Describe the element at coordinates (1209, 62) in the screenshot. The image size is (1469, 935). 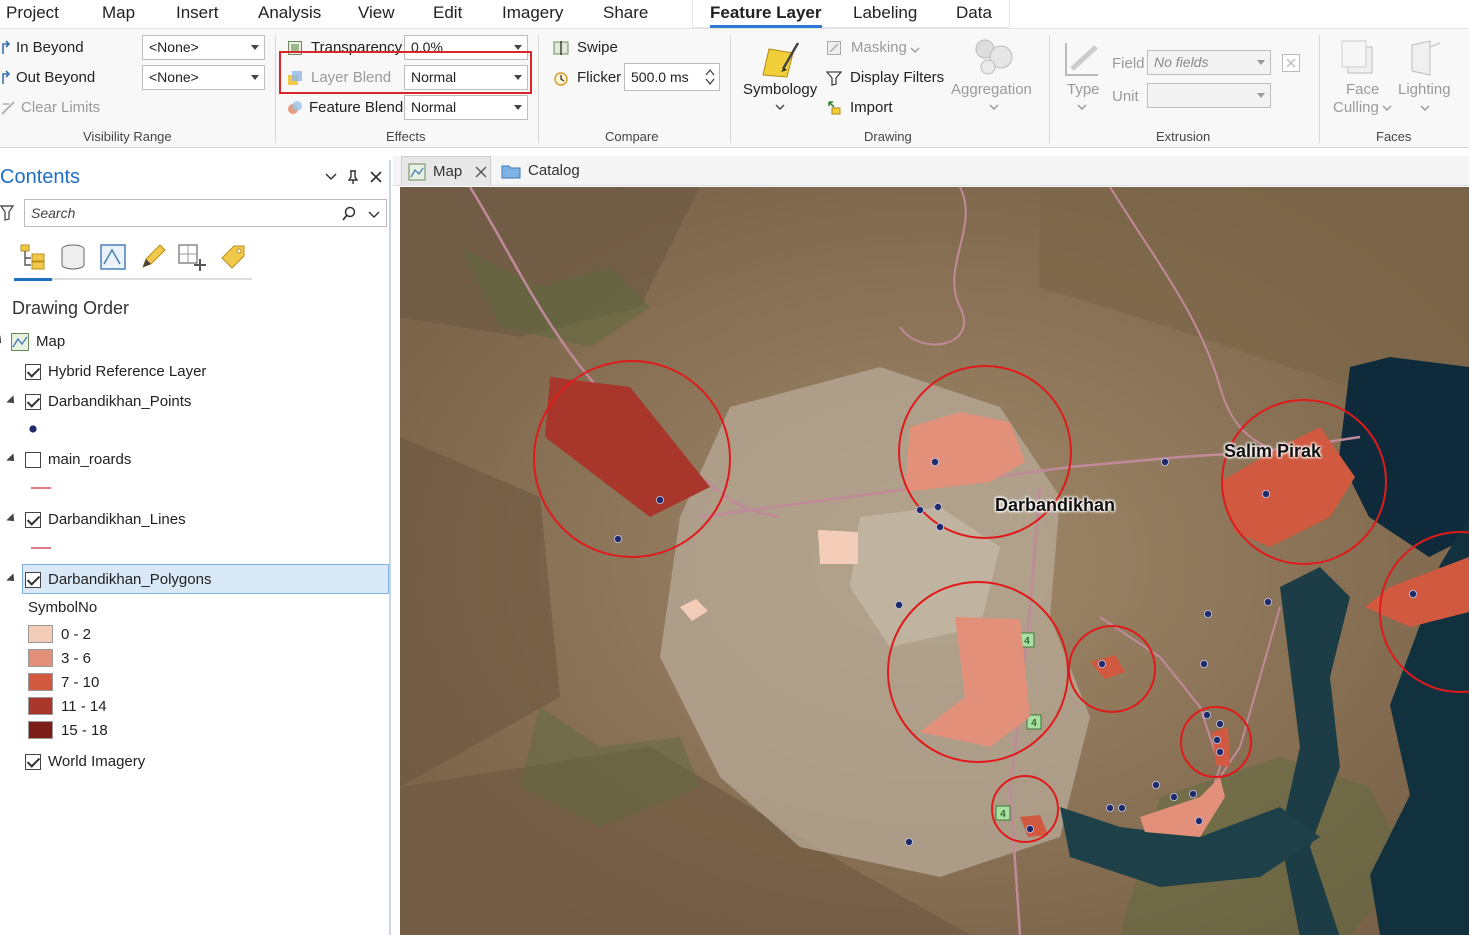
I see `extrusion-field-combo: No fields` at that location.